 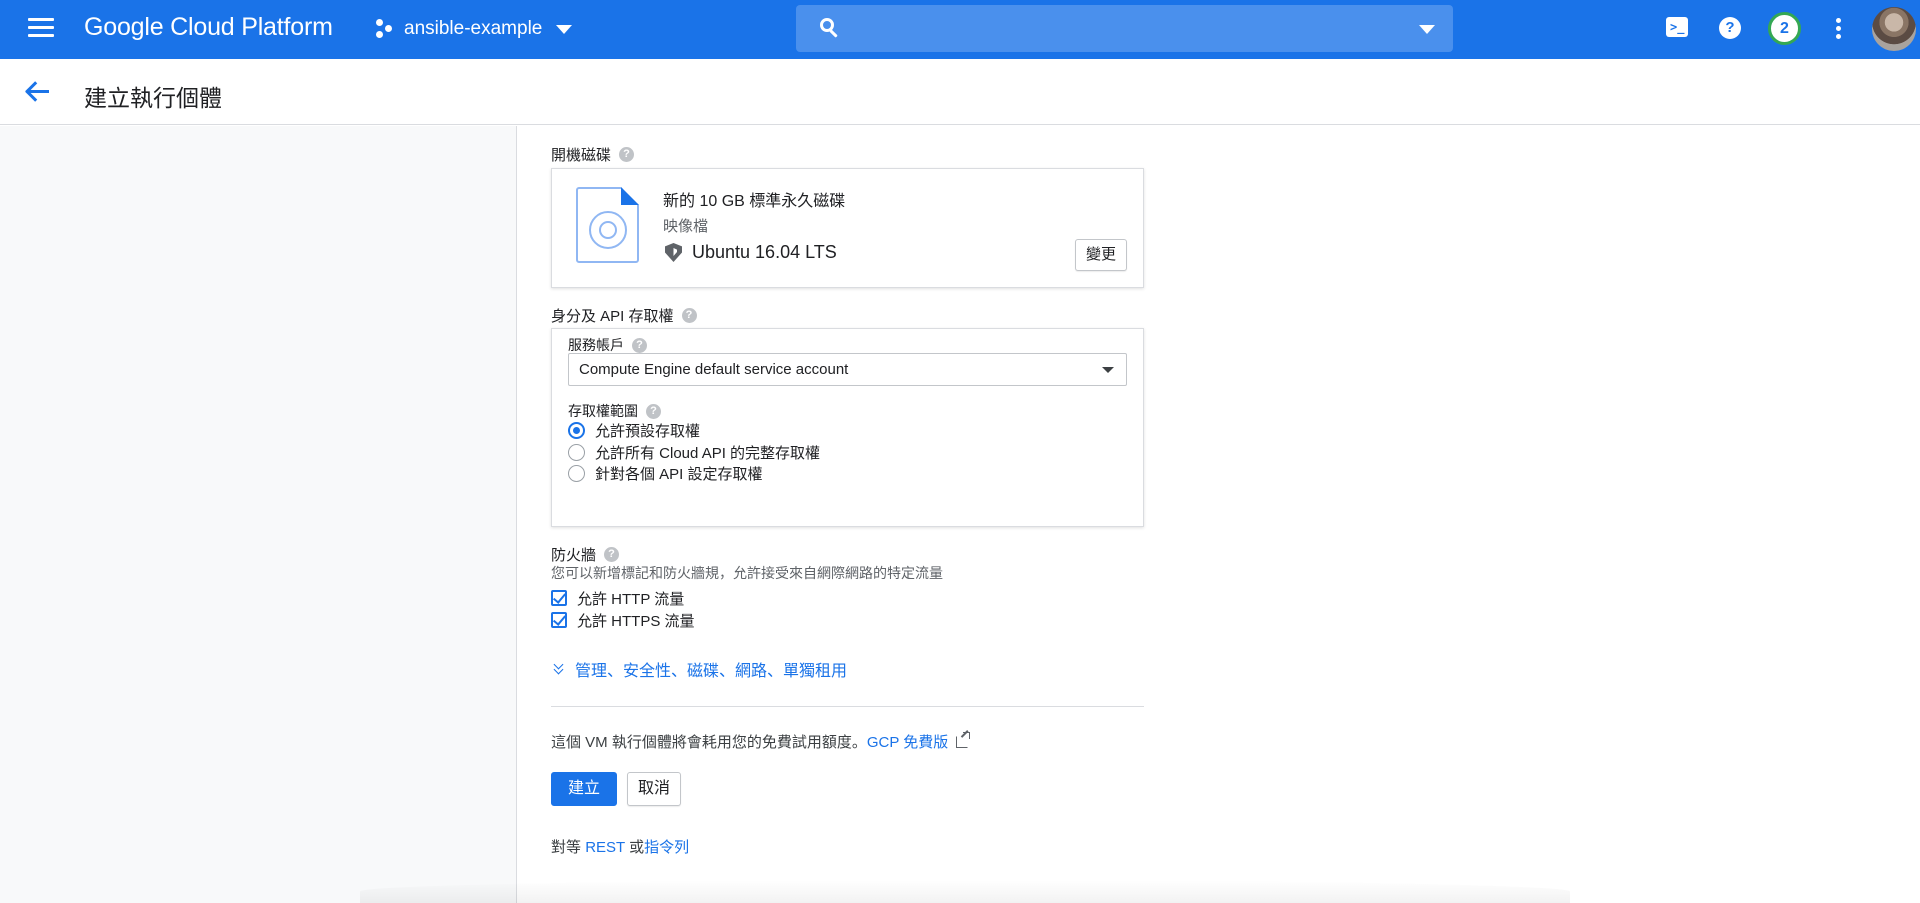 I want to click on double-chevron-down-icon, so click(x=559, y=667).